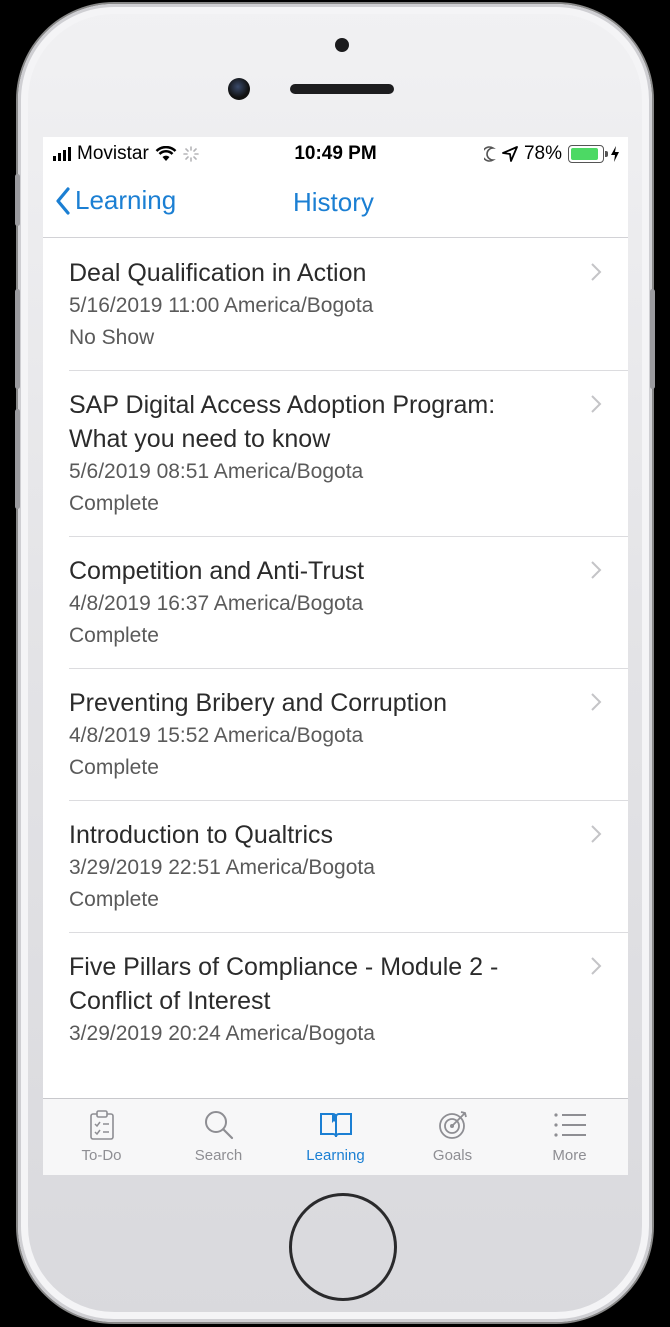  I want to click on tab-learning-label: Learning, so click(335, 1155).